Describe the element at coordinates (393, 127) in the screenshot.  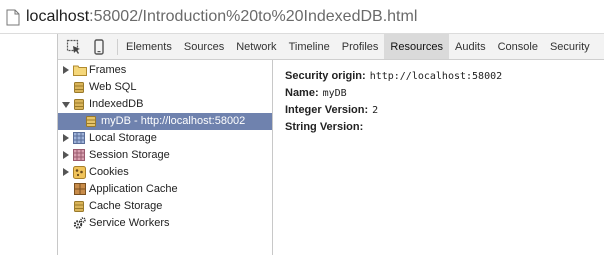
I see `string-version-row: String Version:` at that location.